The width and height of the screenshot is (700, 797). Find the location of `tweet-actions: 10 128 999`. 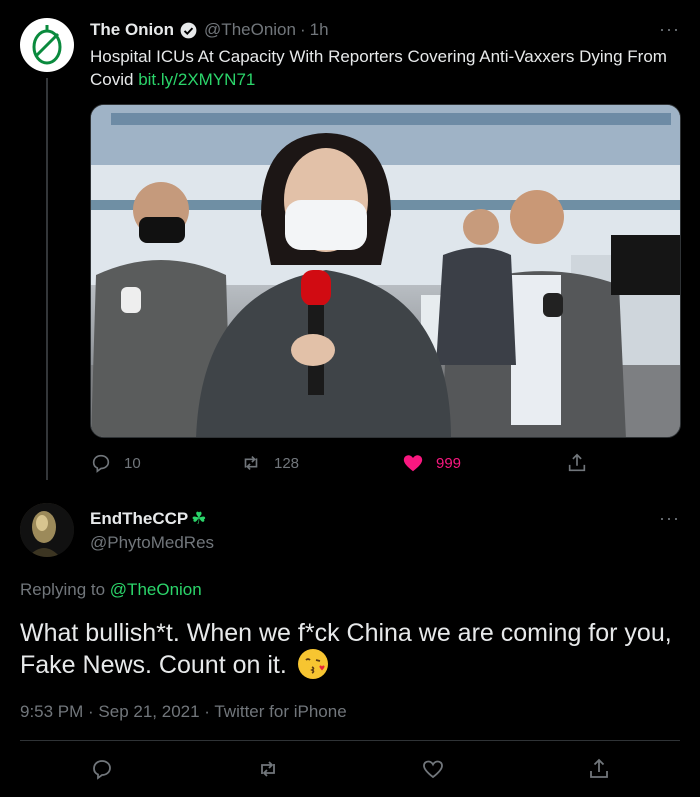

tweet-actions: 10 128 999 is located at coordinates (340, 464).